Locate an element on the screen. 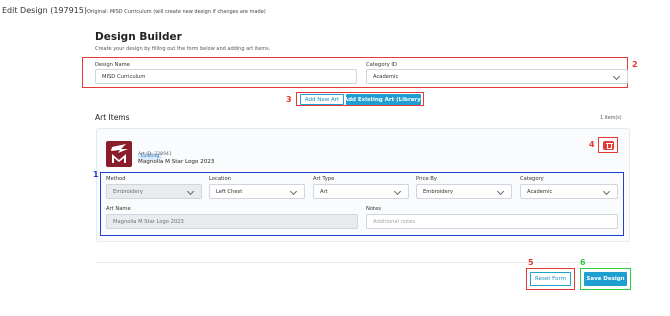  save-design-button: Save Design is located at coordinates (605, 279).